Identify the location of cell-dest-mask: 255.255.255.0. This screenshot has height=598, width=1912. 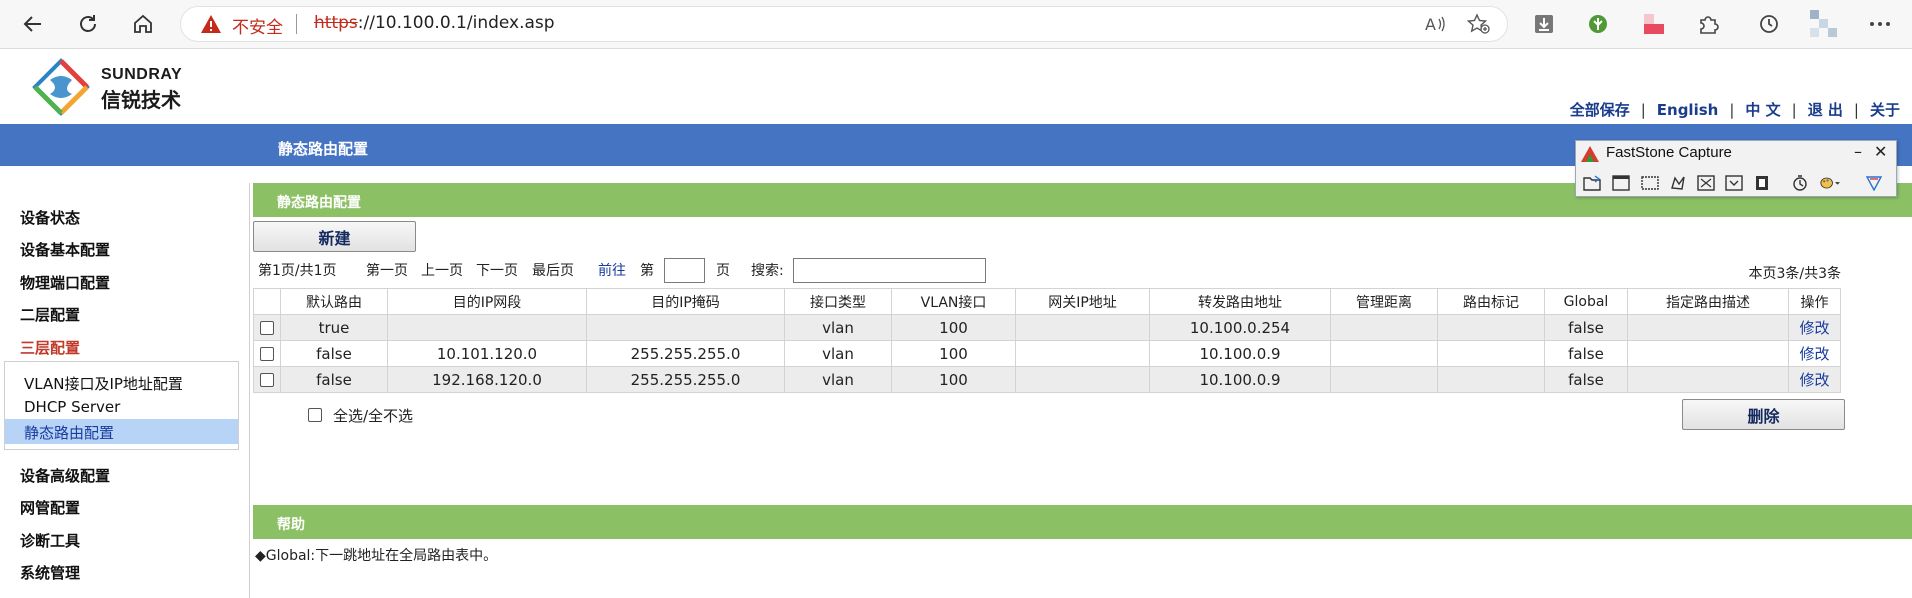
(685, 353).